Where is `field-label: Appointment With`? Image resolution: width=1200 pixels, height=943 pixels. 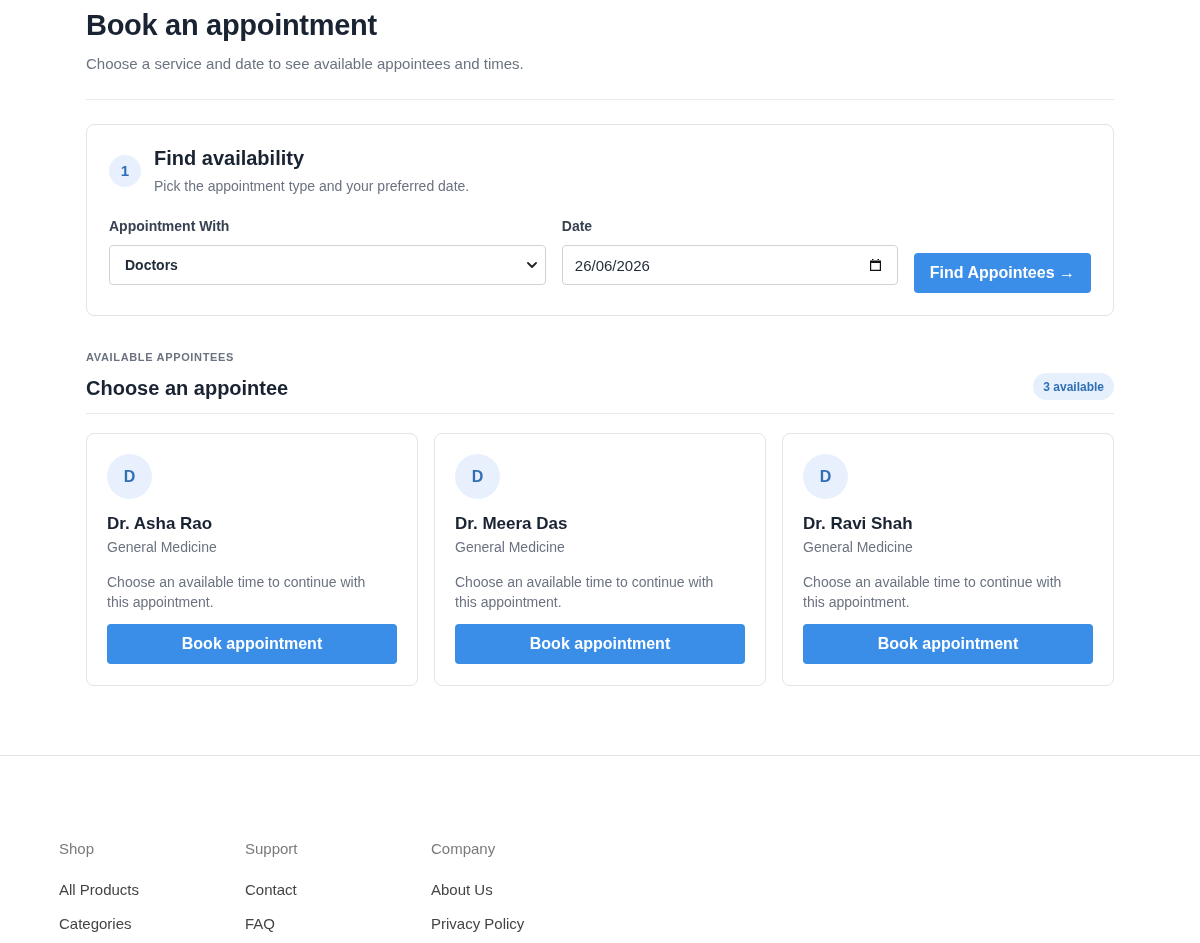
field-label: Appointment With is located at coordinates (169, 226).